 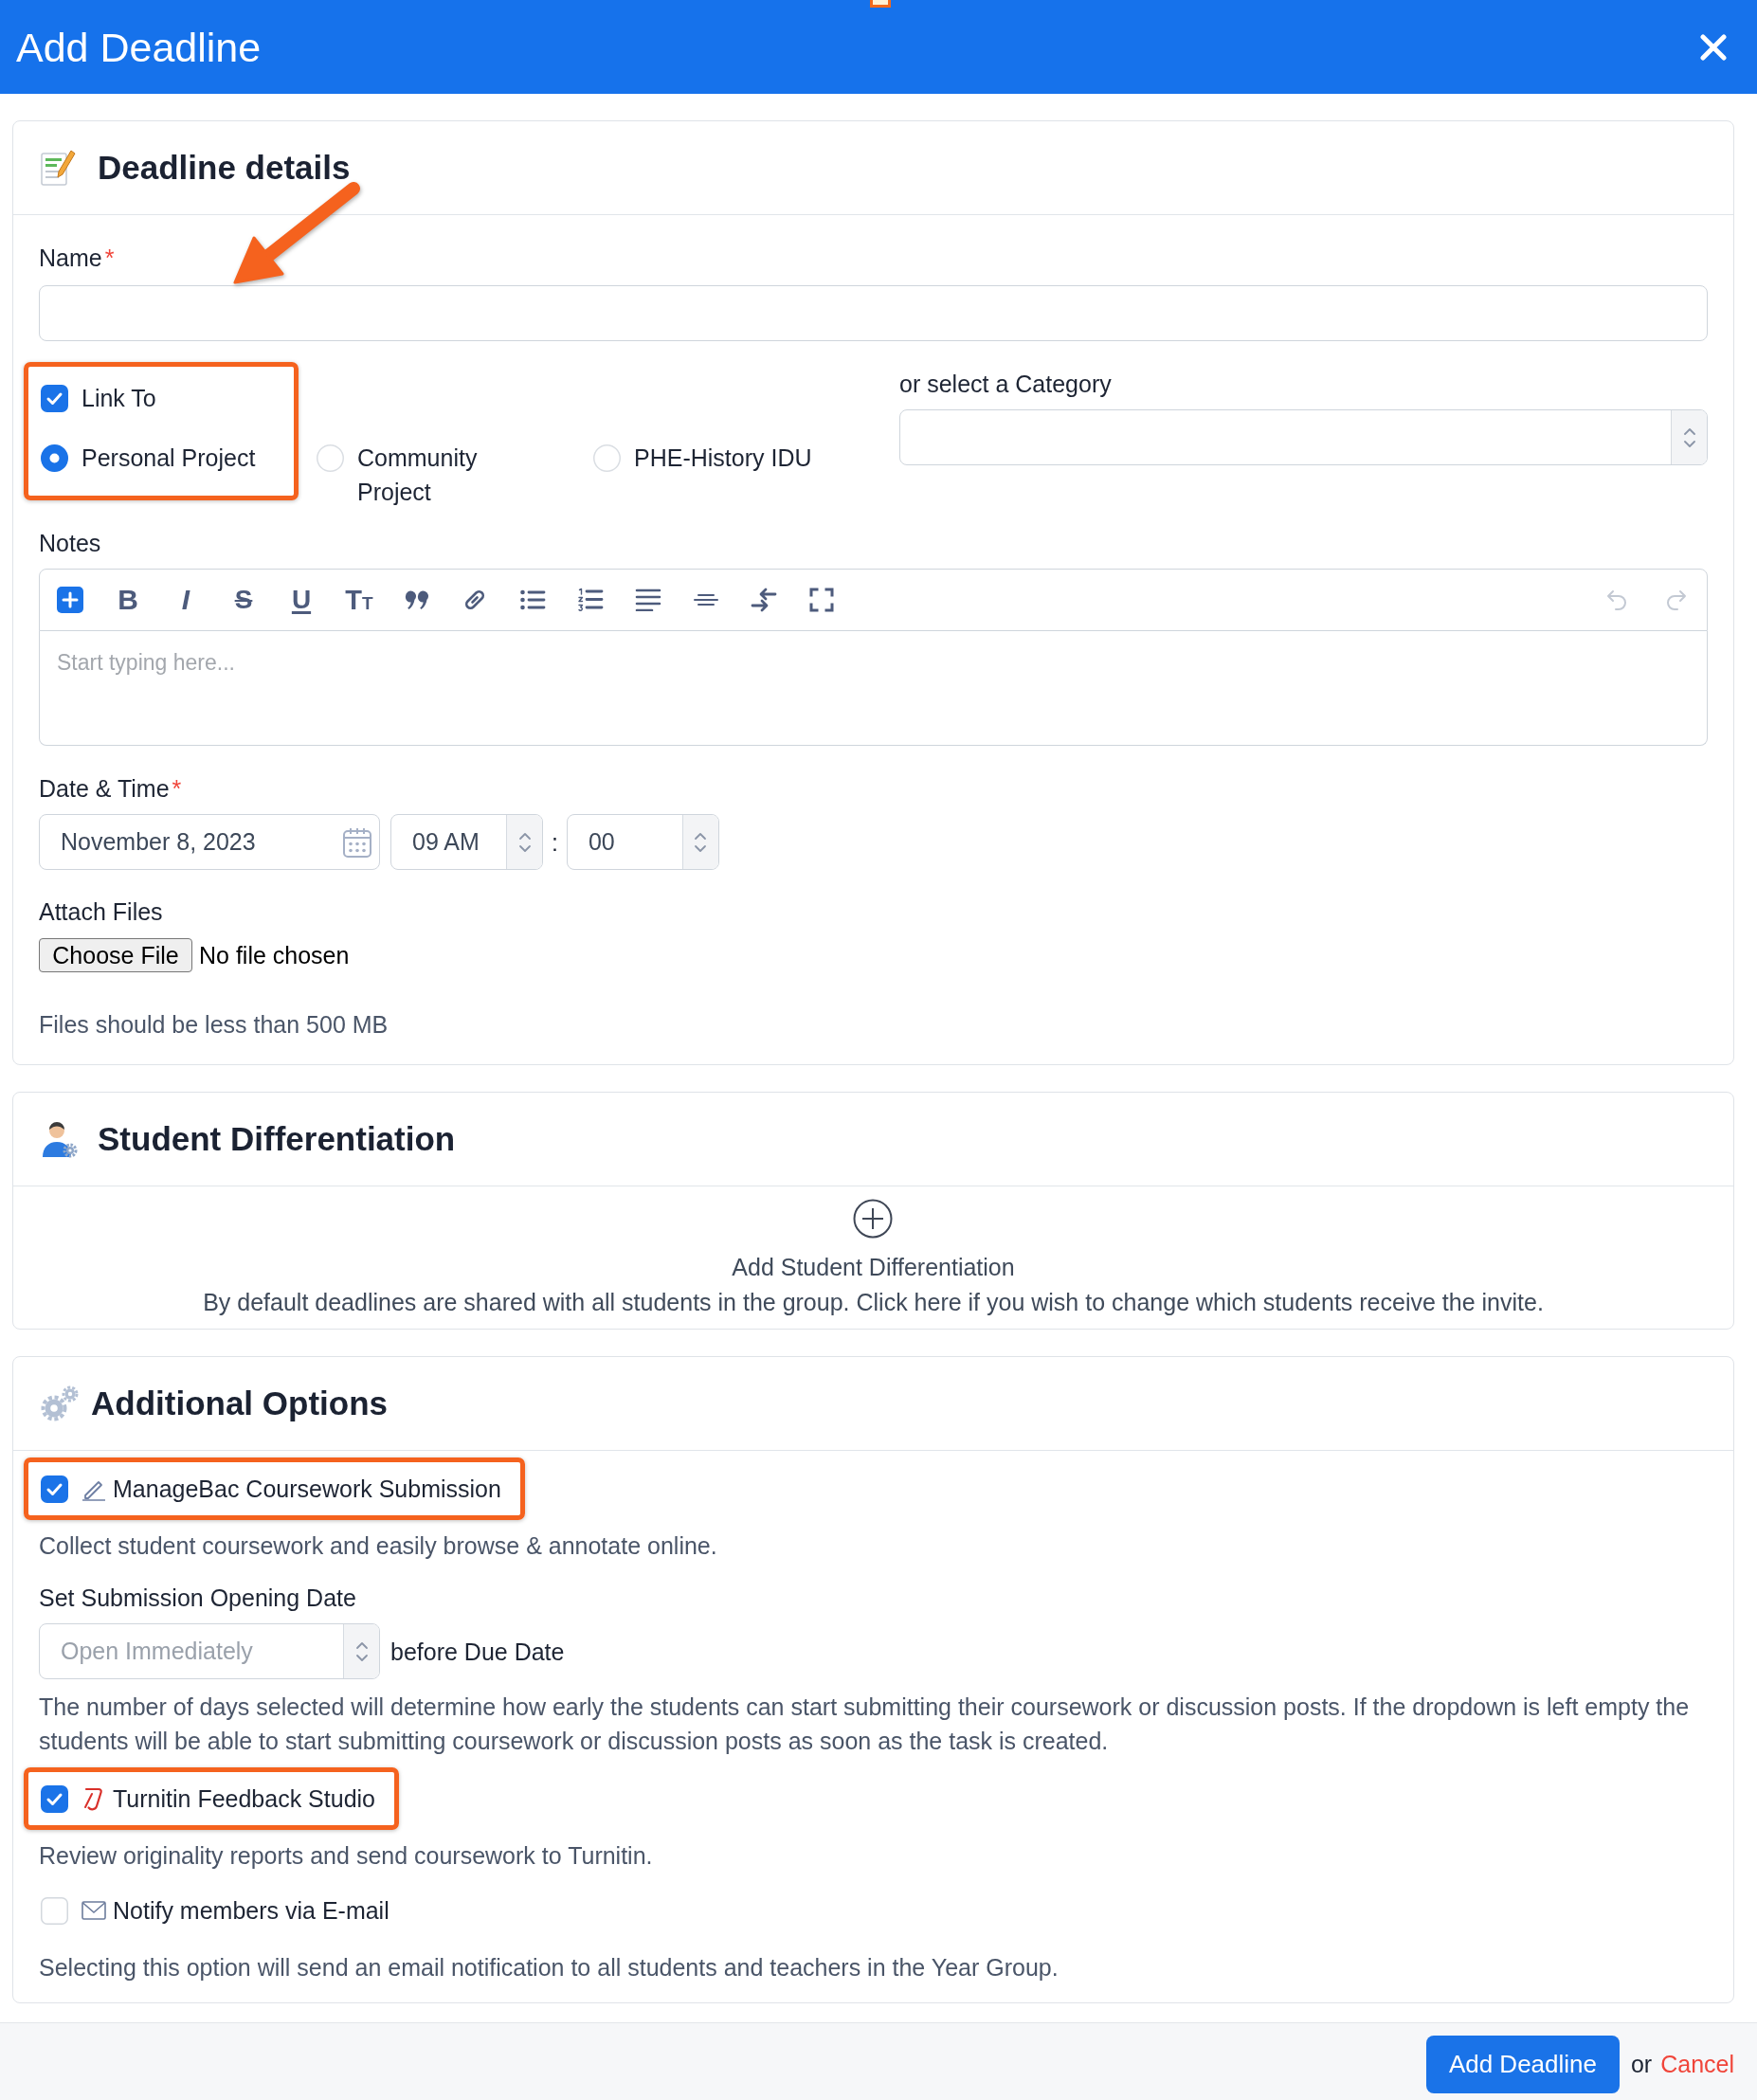 What do you see at coordinates (764, 600) in the screenshot?
I see `arrows-icon` at bounding box center [764, 600].